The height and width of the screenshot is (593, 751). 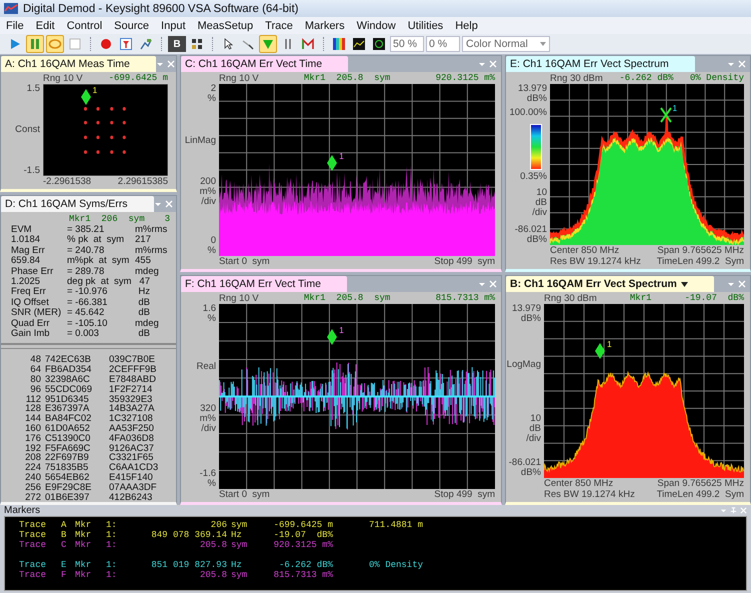 What do you see at coordinates (700, 494) in the screenshot?
I see `footer-label: TimeLen 499.2 Sym` at bounding box center [700, 494].